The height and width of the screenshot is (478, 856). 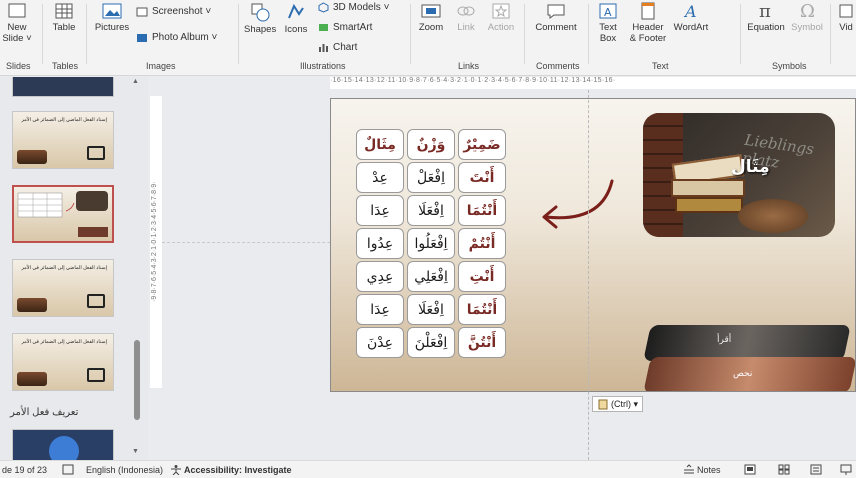 What do you see at coordinates (660, 66) in the screenshot?
I see `group-text: Text` at bounding box center [660, 66].